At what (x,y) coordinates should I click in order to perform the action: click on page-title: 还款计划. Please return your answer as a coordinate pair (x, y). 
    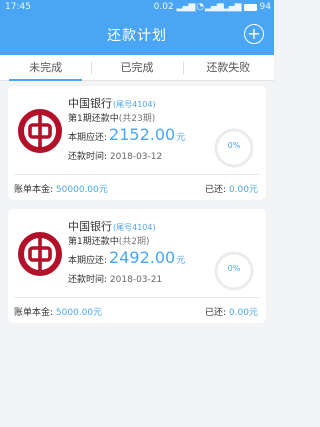
    Looking at the image, I should click on (137, 35).